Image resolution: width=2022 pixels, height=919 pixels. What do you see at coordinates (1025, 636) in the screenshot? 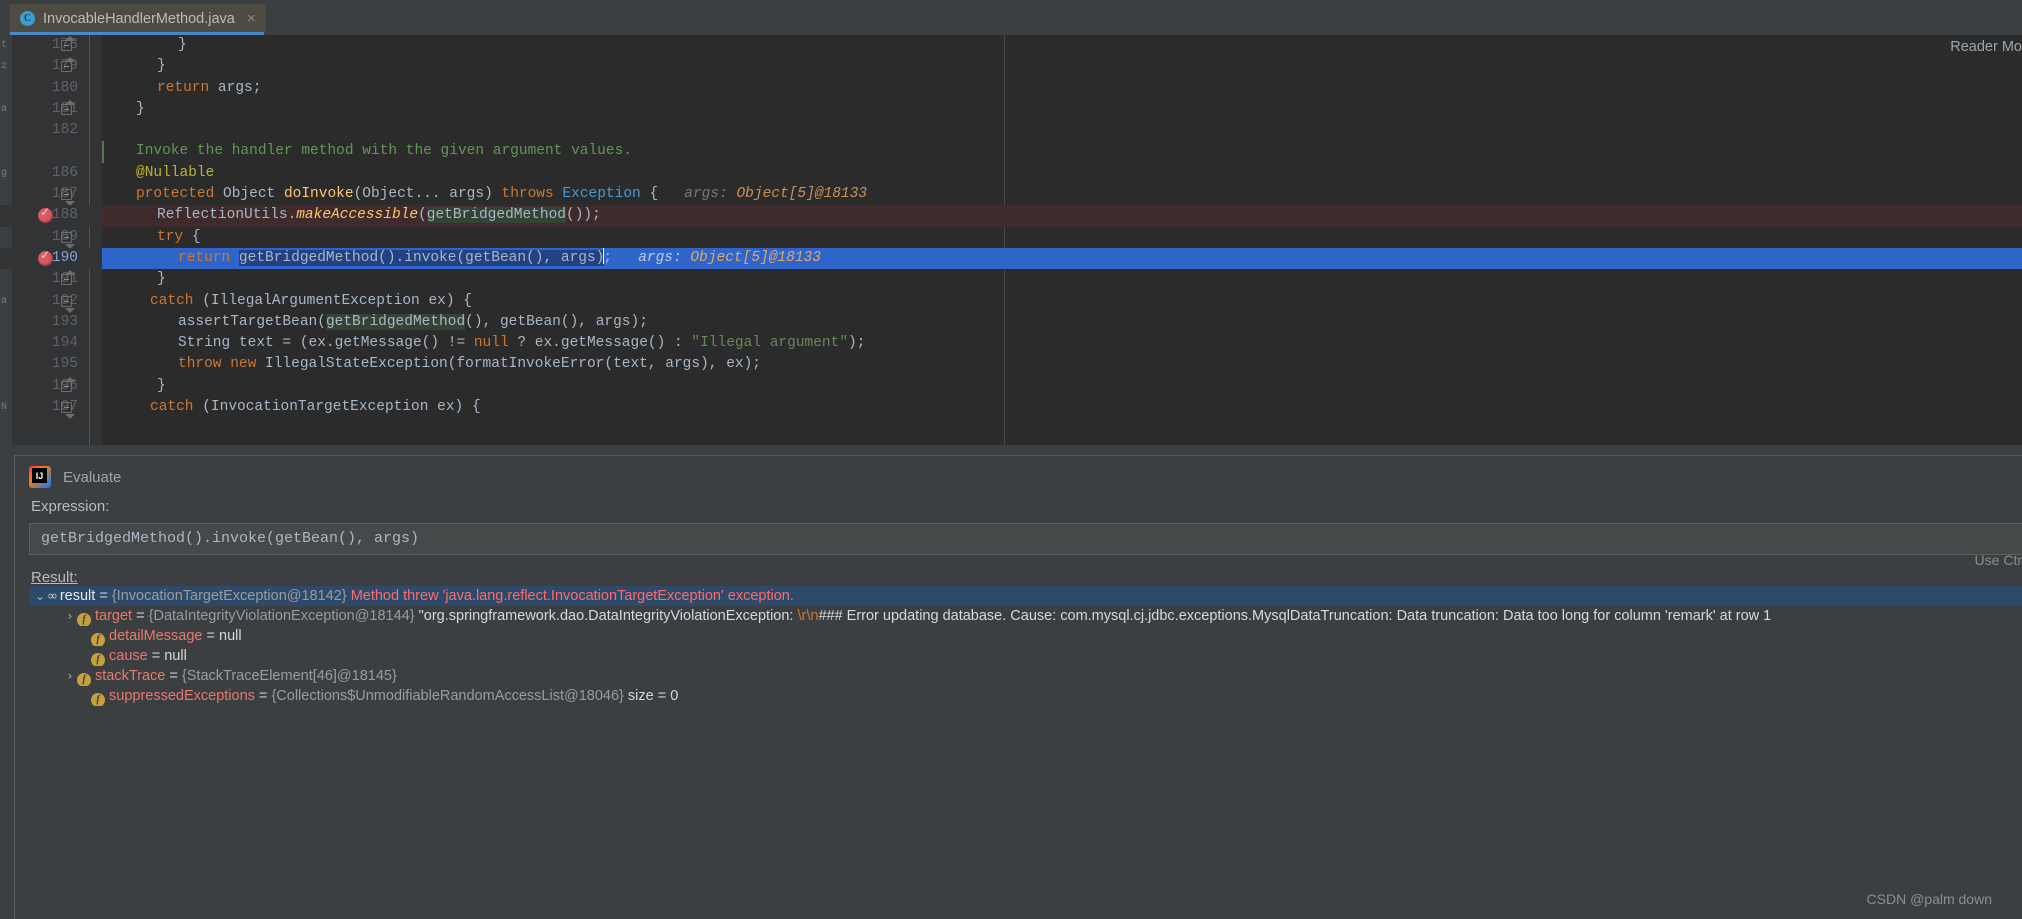
I see `tree-row: f detailMessage = null` at bounding box center [1025, 636].